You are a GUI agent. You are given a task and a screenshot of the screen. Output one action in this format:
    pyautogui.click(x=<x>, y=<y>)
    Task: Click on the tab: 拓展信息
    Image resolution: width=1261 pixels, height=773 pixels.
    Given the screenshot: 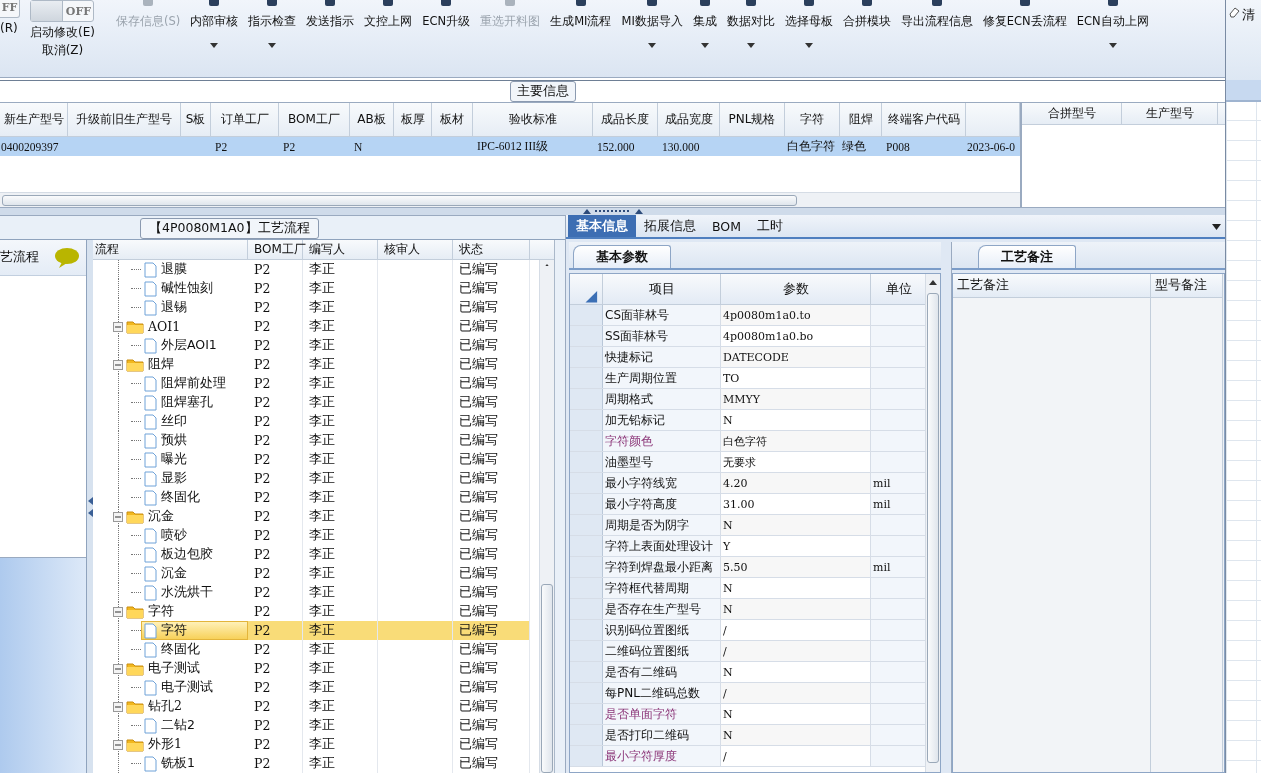 What is the action you would take?
    pyautogui.click(x=670, y=226)
    